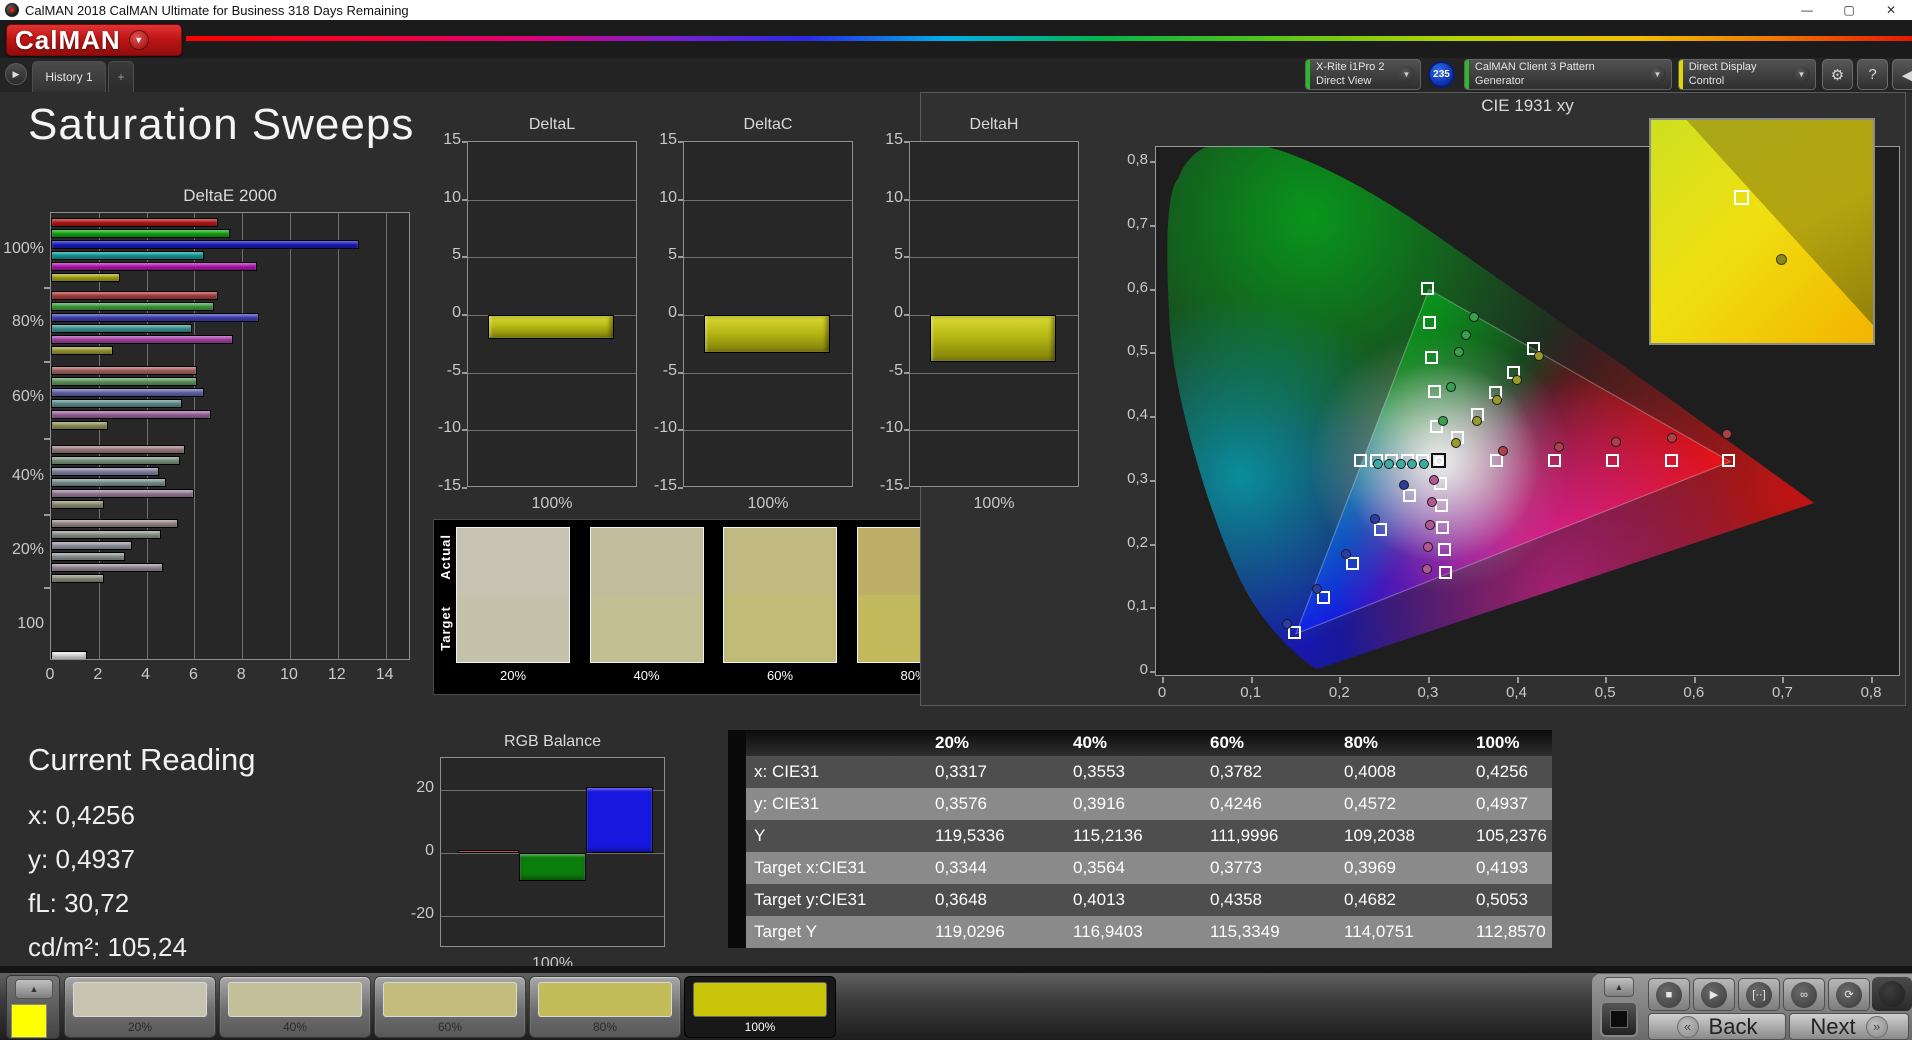  What do you see at coordinates (891, 485) in the screenshot?
I see `deltah-ytick-label: -15` at bounding box center [891, 485].